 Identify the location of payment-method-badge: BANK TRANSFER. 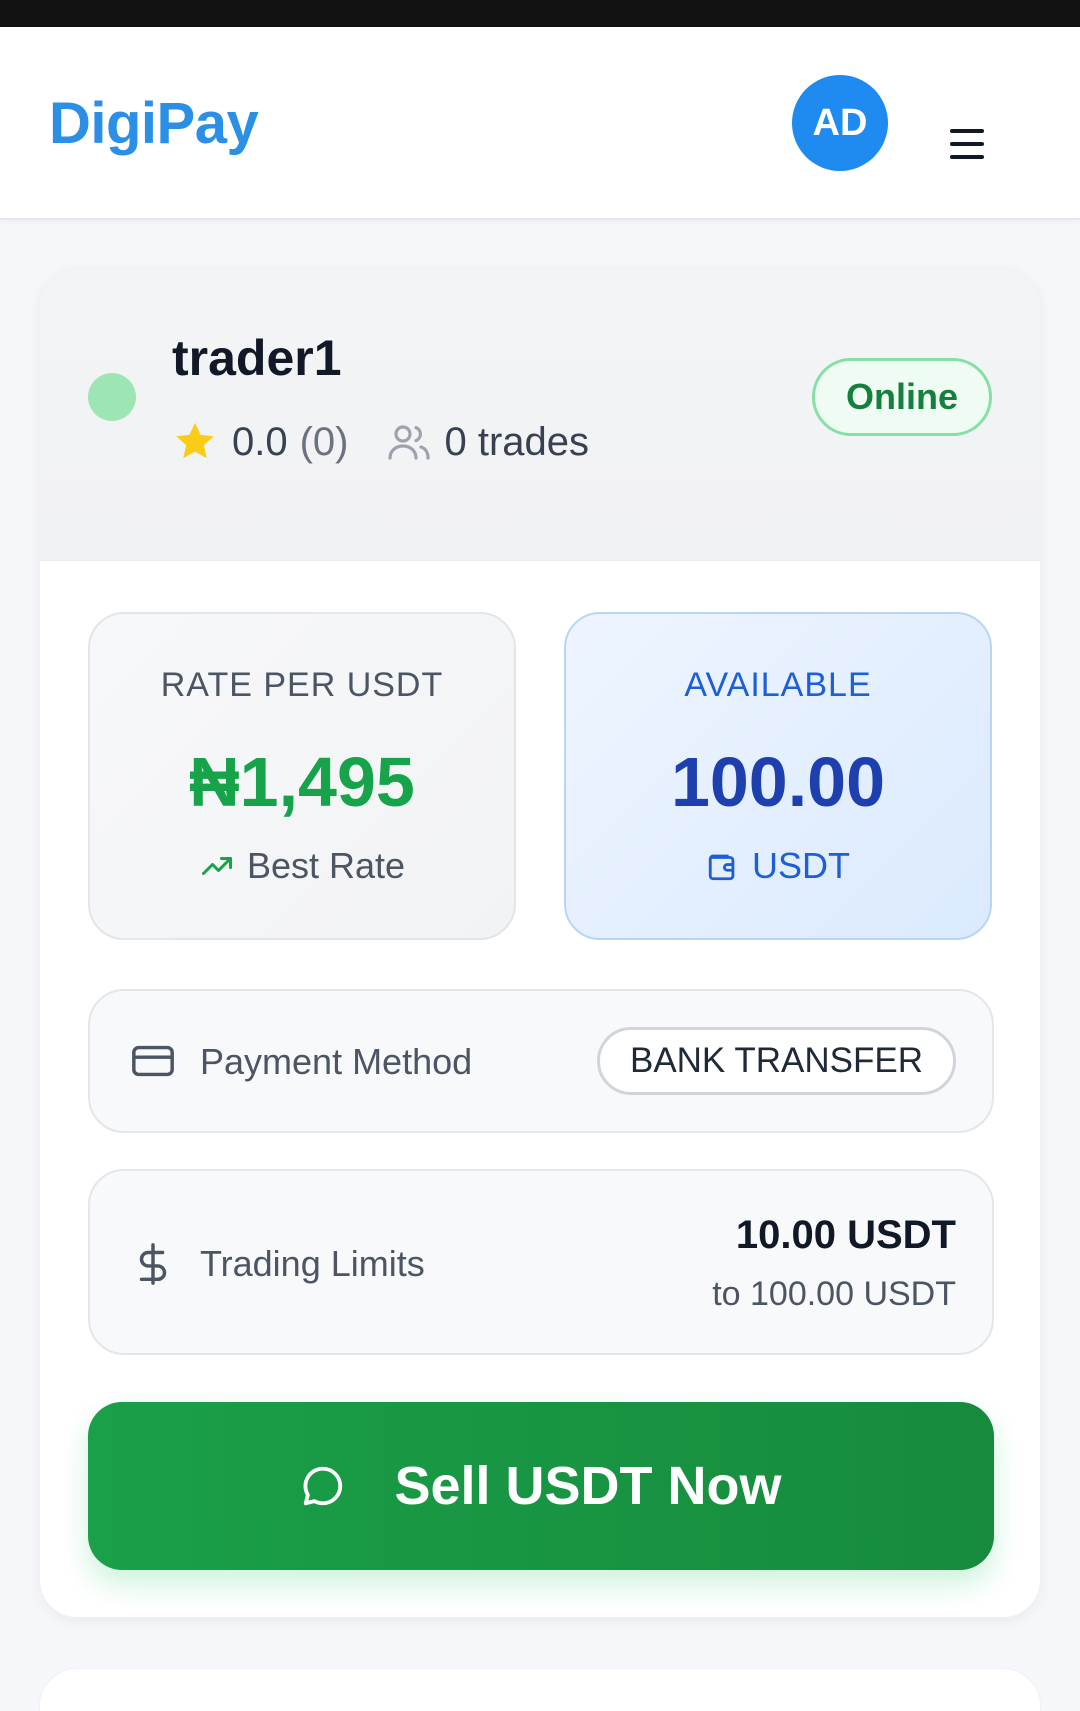
(776, 1061).